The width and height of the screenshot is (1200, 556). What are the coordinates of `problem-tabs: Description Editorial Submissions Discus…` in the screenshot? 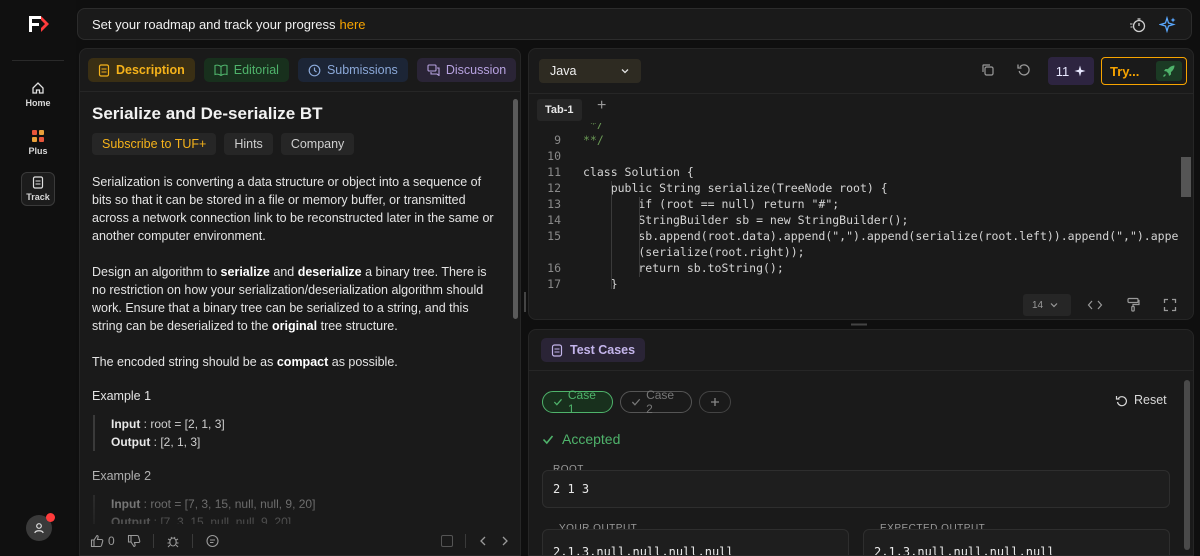 It's located at (300, 70).